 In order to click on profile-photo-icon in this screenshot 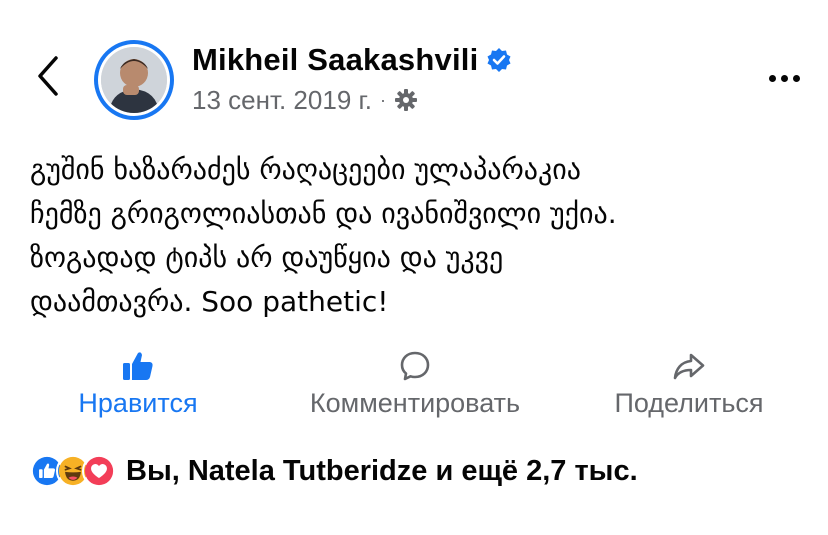, I will do `click(134, 80)`.